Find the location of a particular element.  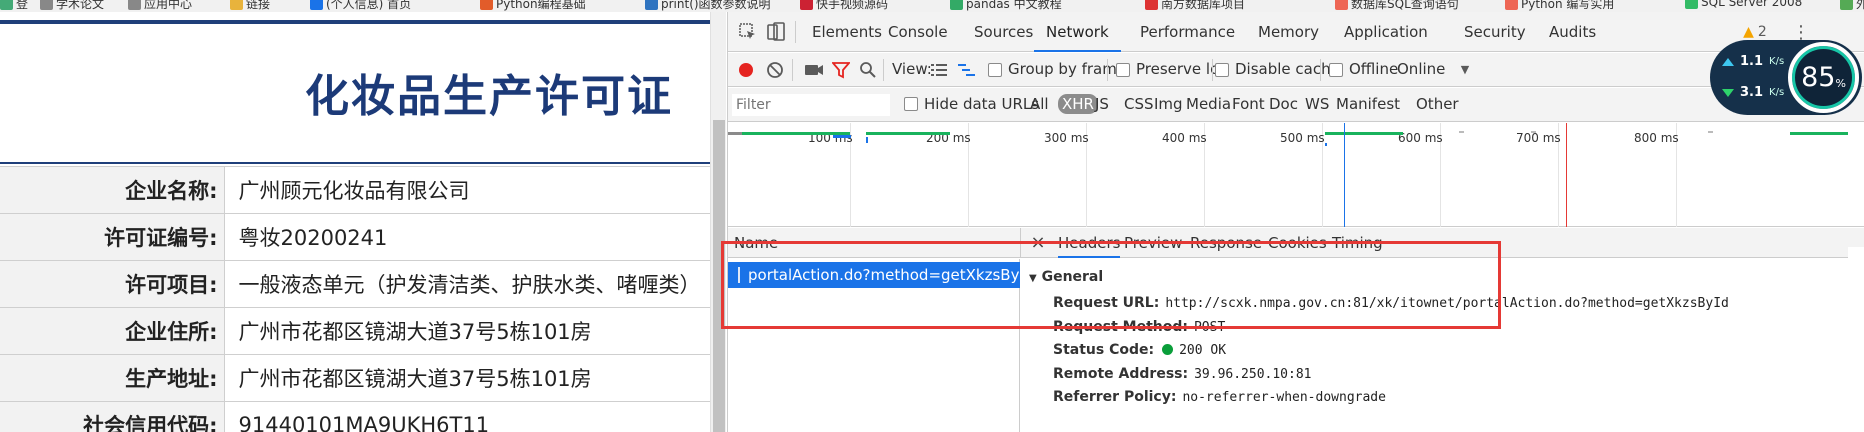

bookmark-item: print()函数参数说明 is located at coordinates (708, 6).